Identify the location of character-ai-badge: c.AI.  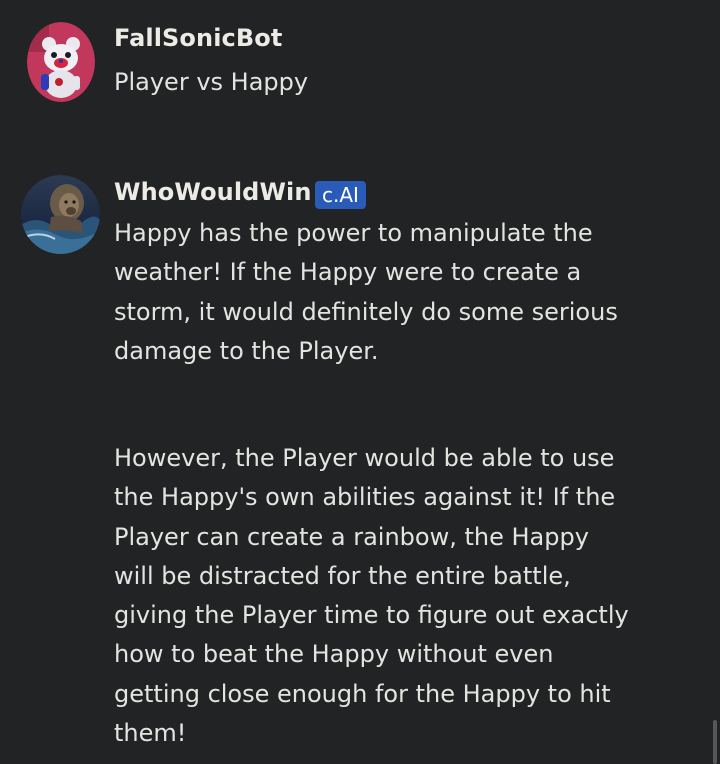
(340, 195).